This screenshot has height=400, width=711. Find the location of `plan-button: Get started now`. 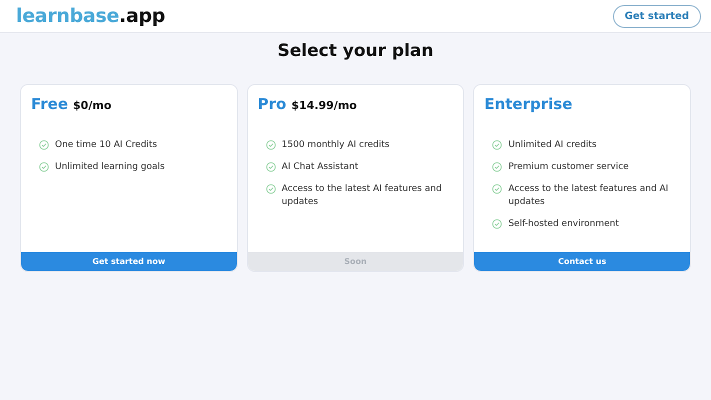

plan-button: Get started now is located at coordinates (129, 261).